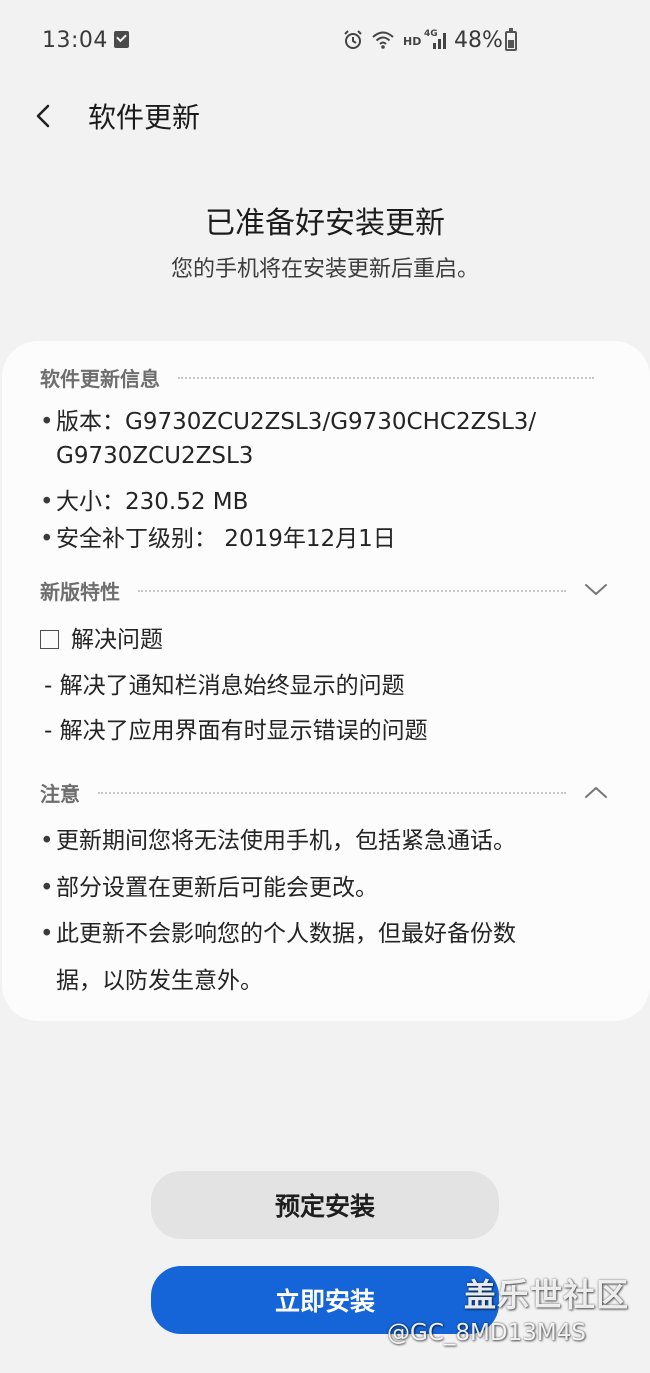 The width and height of the screenshot is (650, 1373). I want to click on note-text: 此更新不会影响您的个人数据，但最好备份数, so click(286, 934).